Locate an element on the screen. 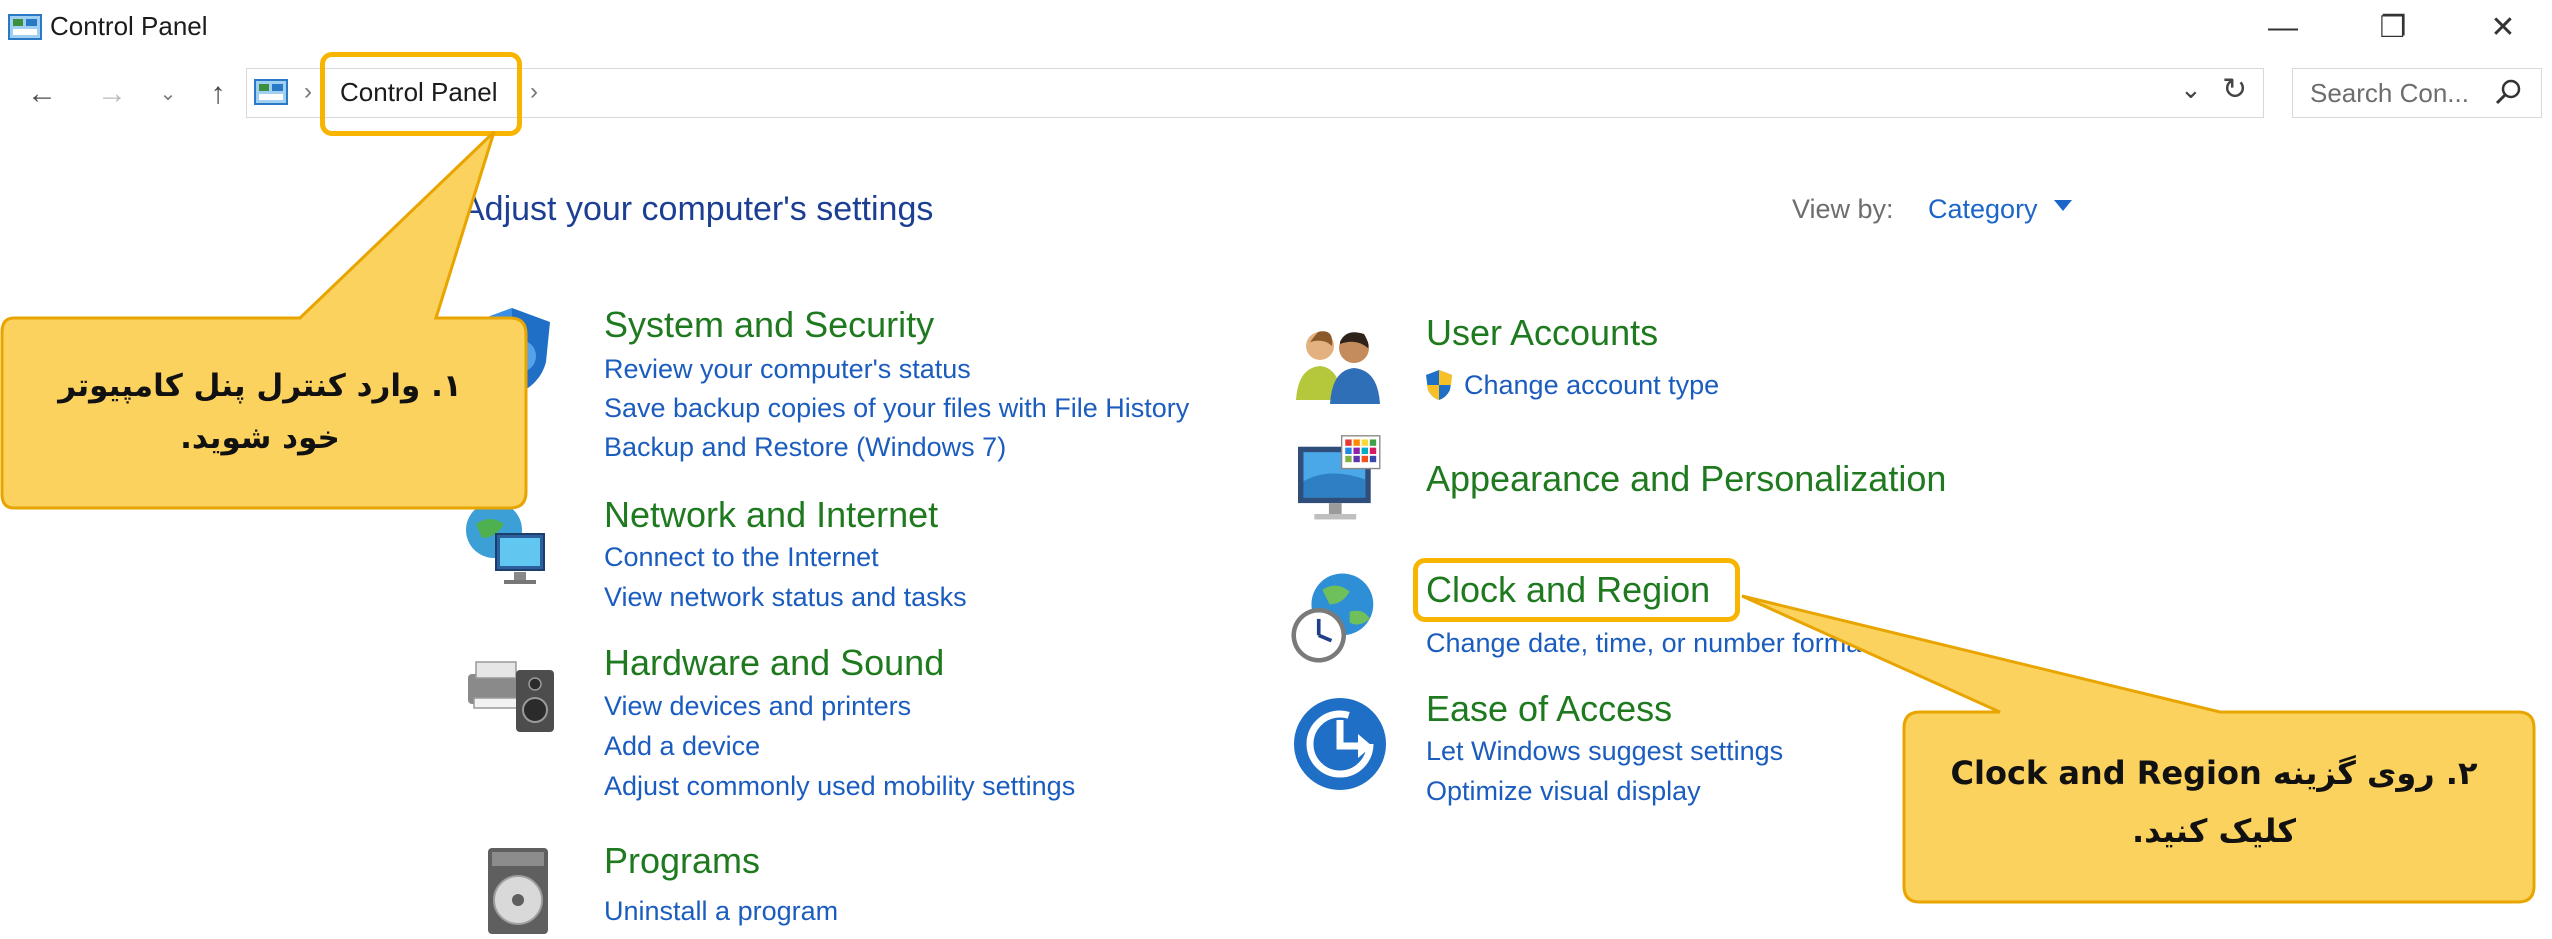 The height and width of the screenshot is (939, 2552). uac-shield-icon is located at coordinates (1439, 385).